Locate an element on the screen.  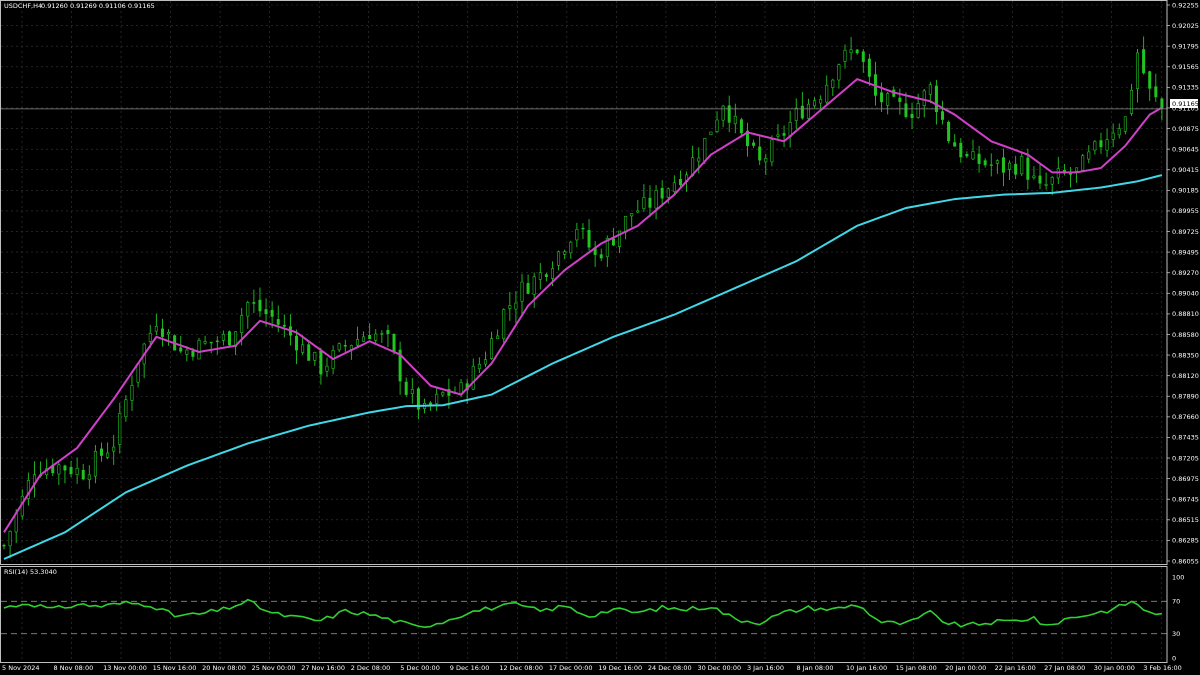
y-tick-label: 0.89725 is located at coordinates (1185, 232).